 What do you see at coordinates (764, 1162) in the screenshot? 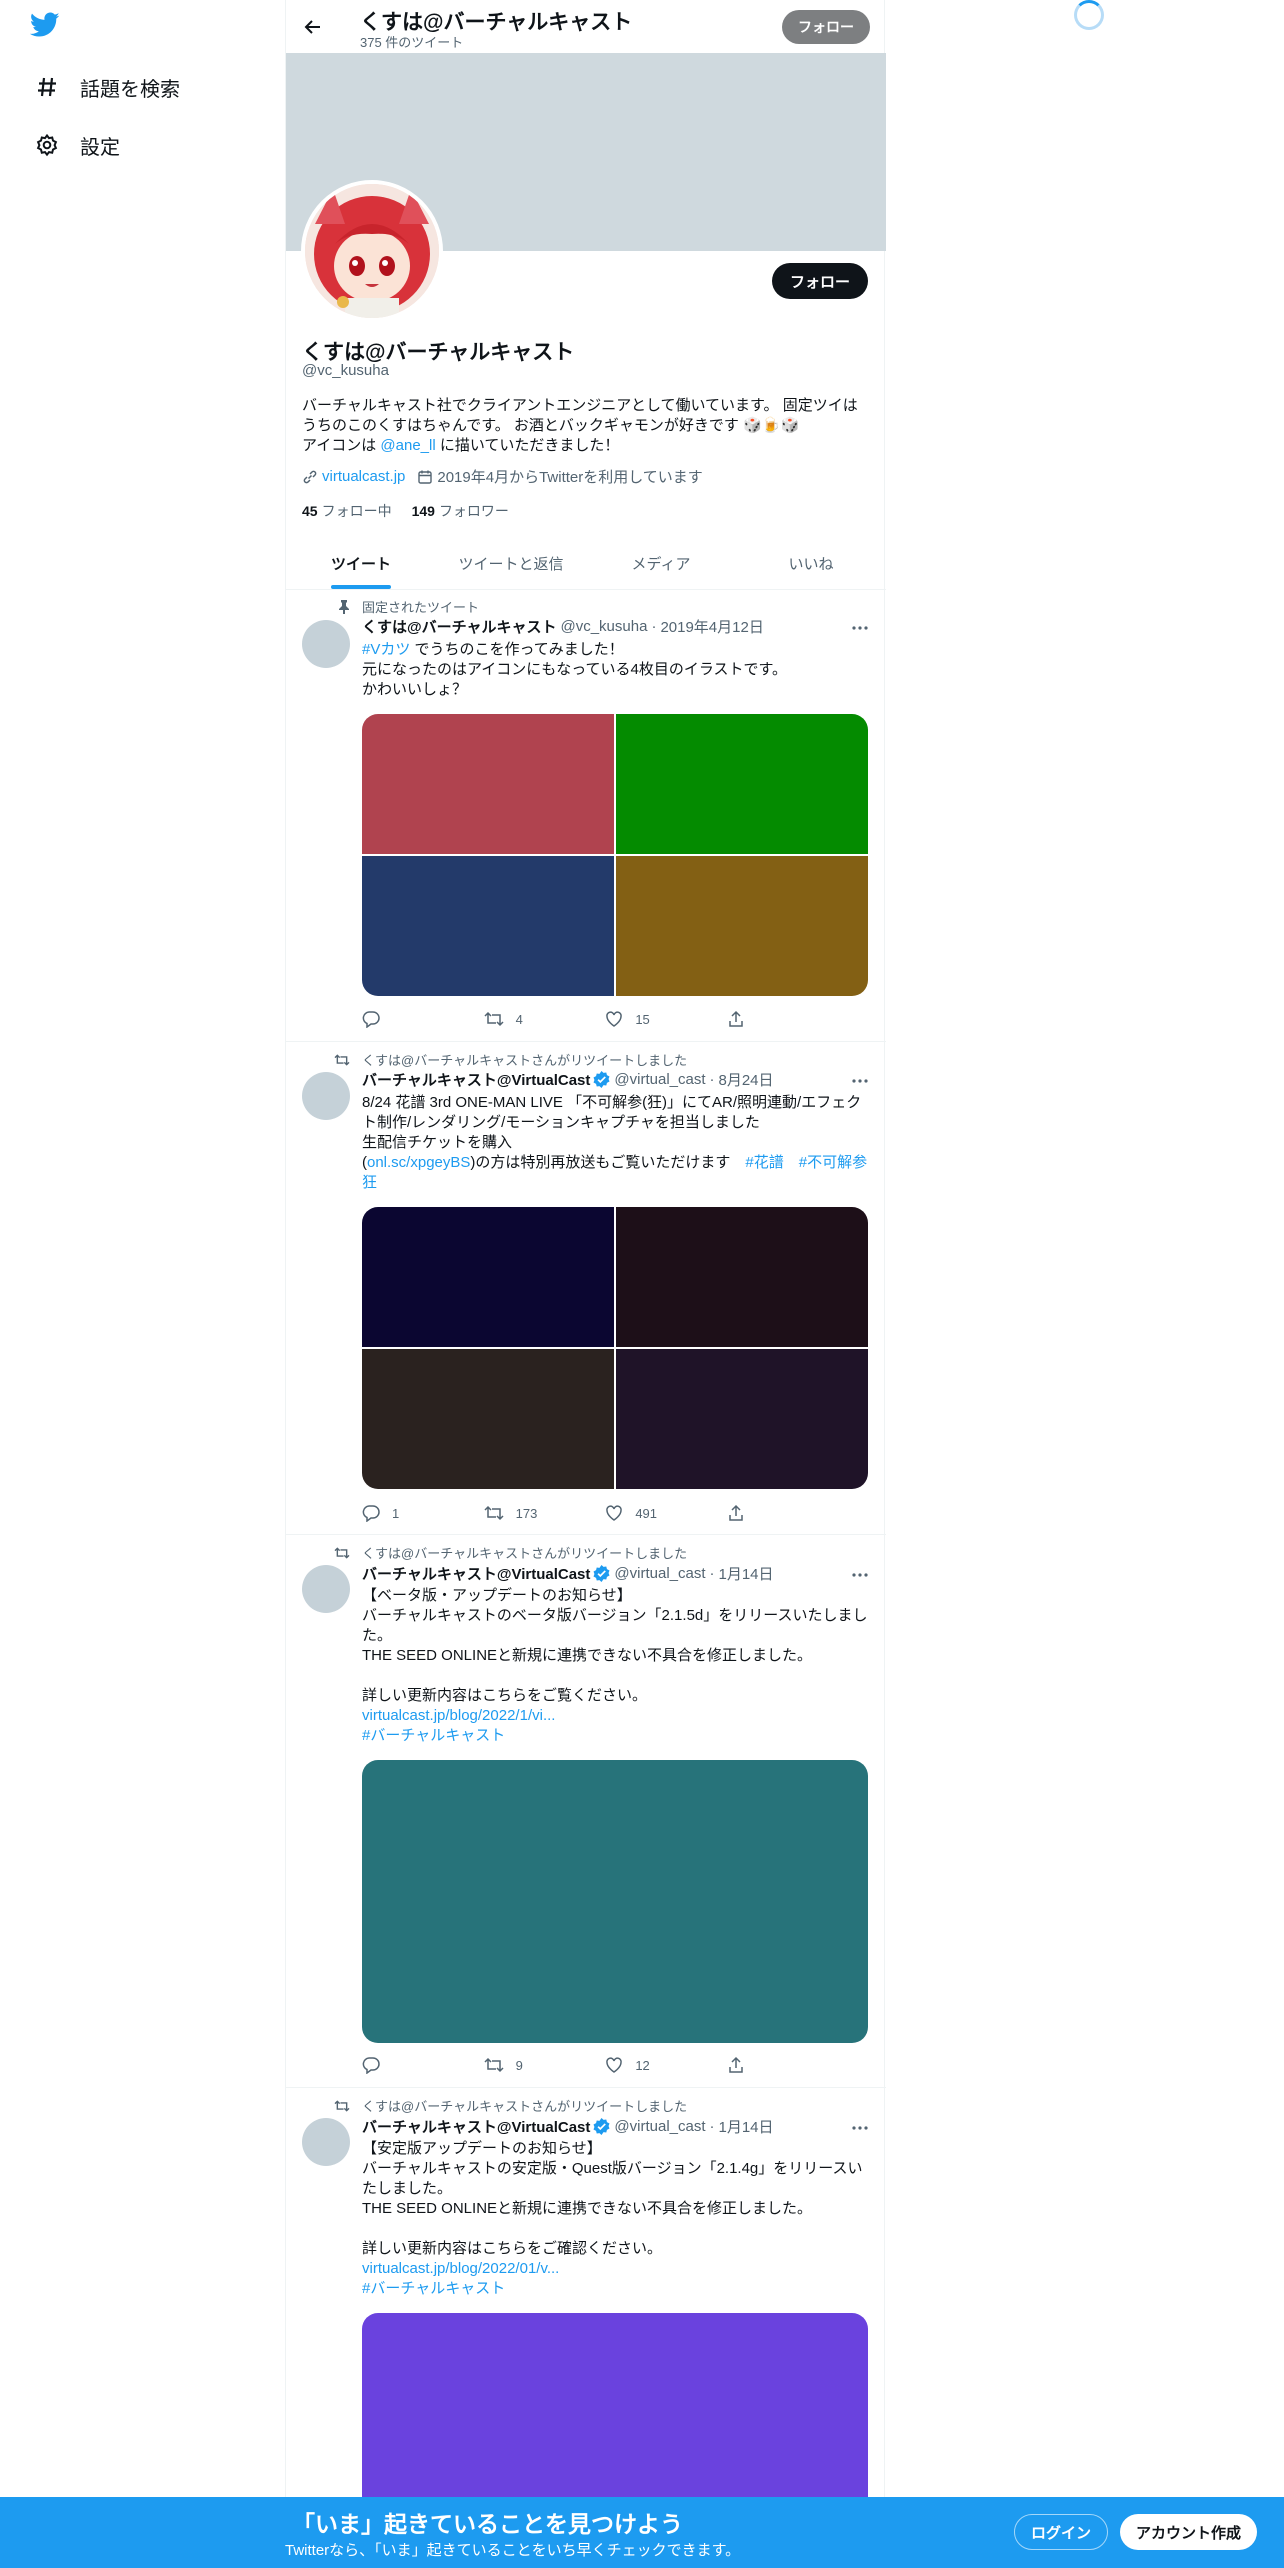
I see `hashtag-link: #花譜` at bounding box center [764, 1162].